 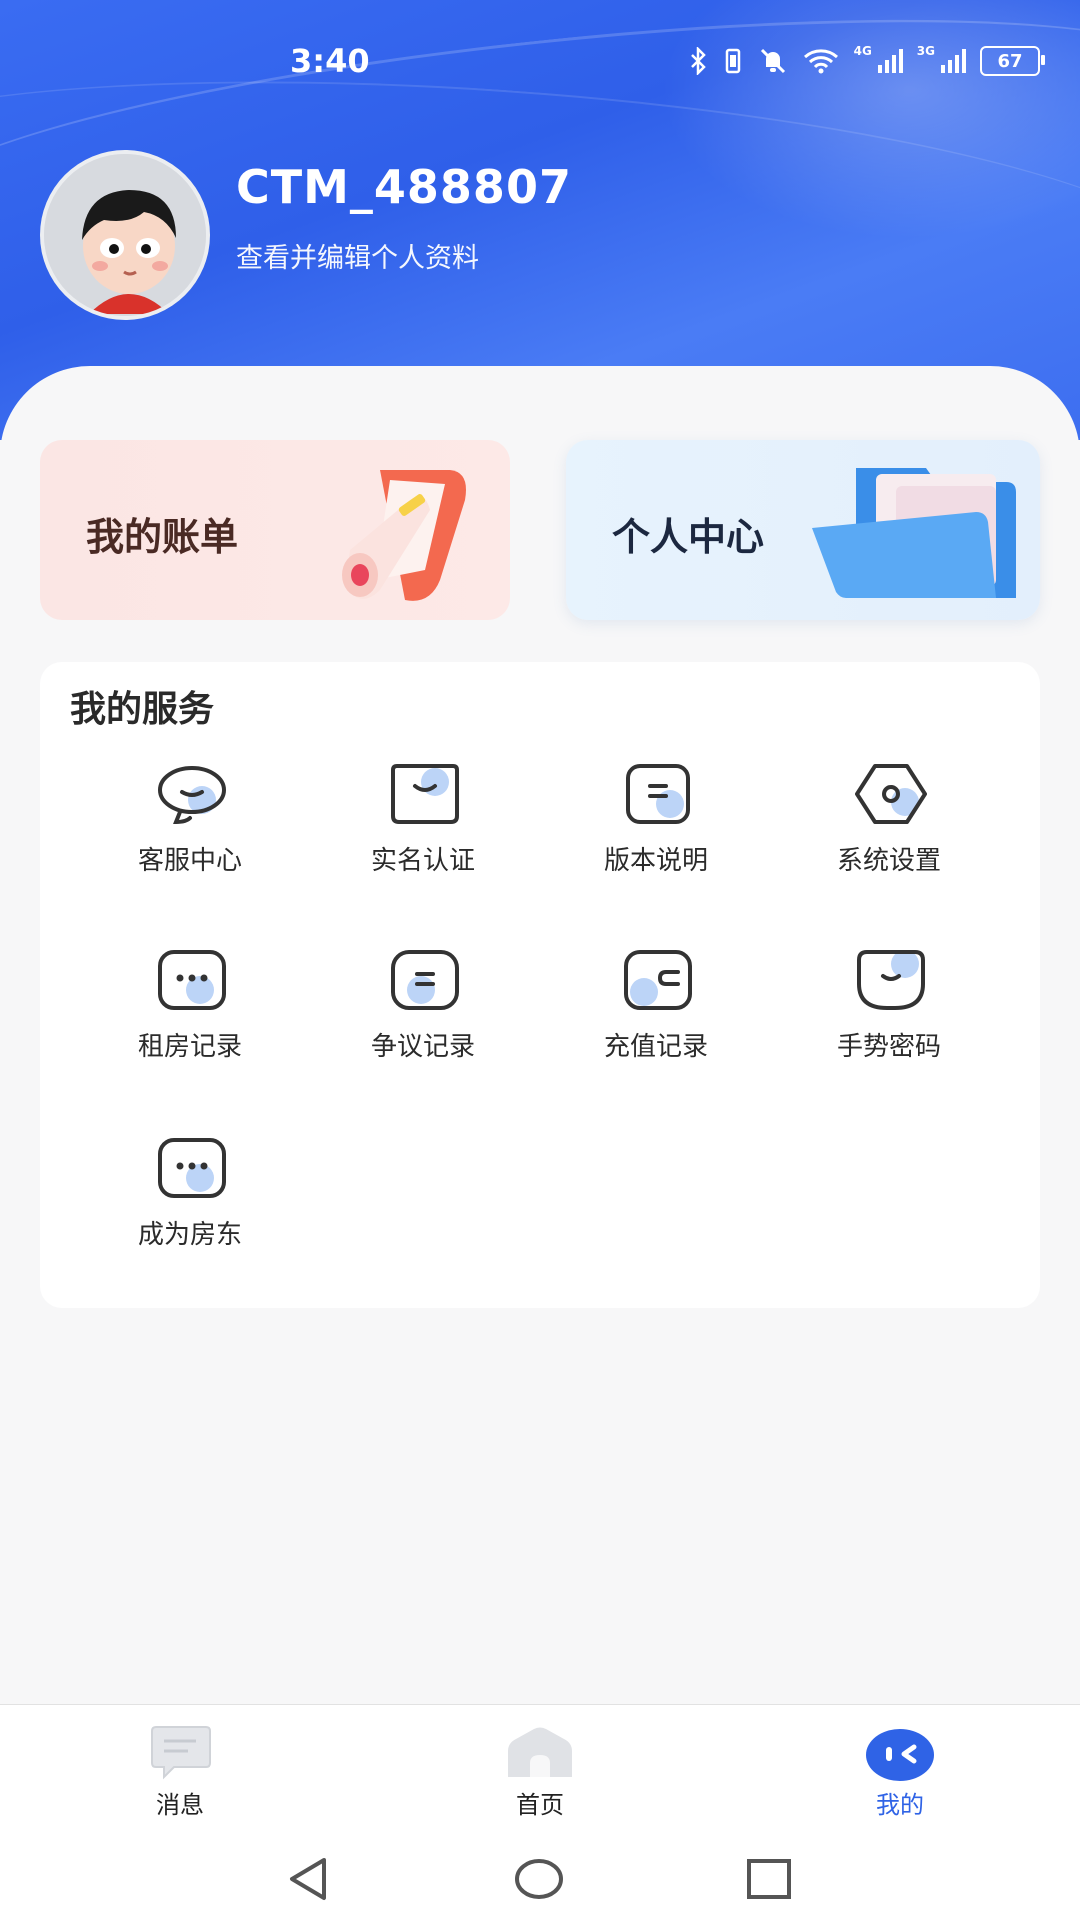 What do you see at coordinates (422, 1047) in the screenshot?
I see `service-label: 争议记录` at bounding box center [422, 1047].